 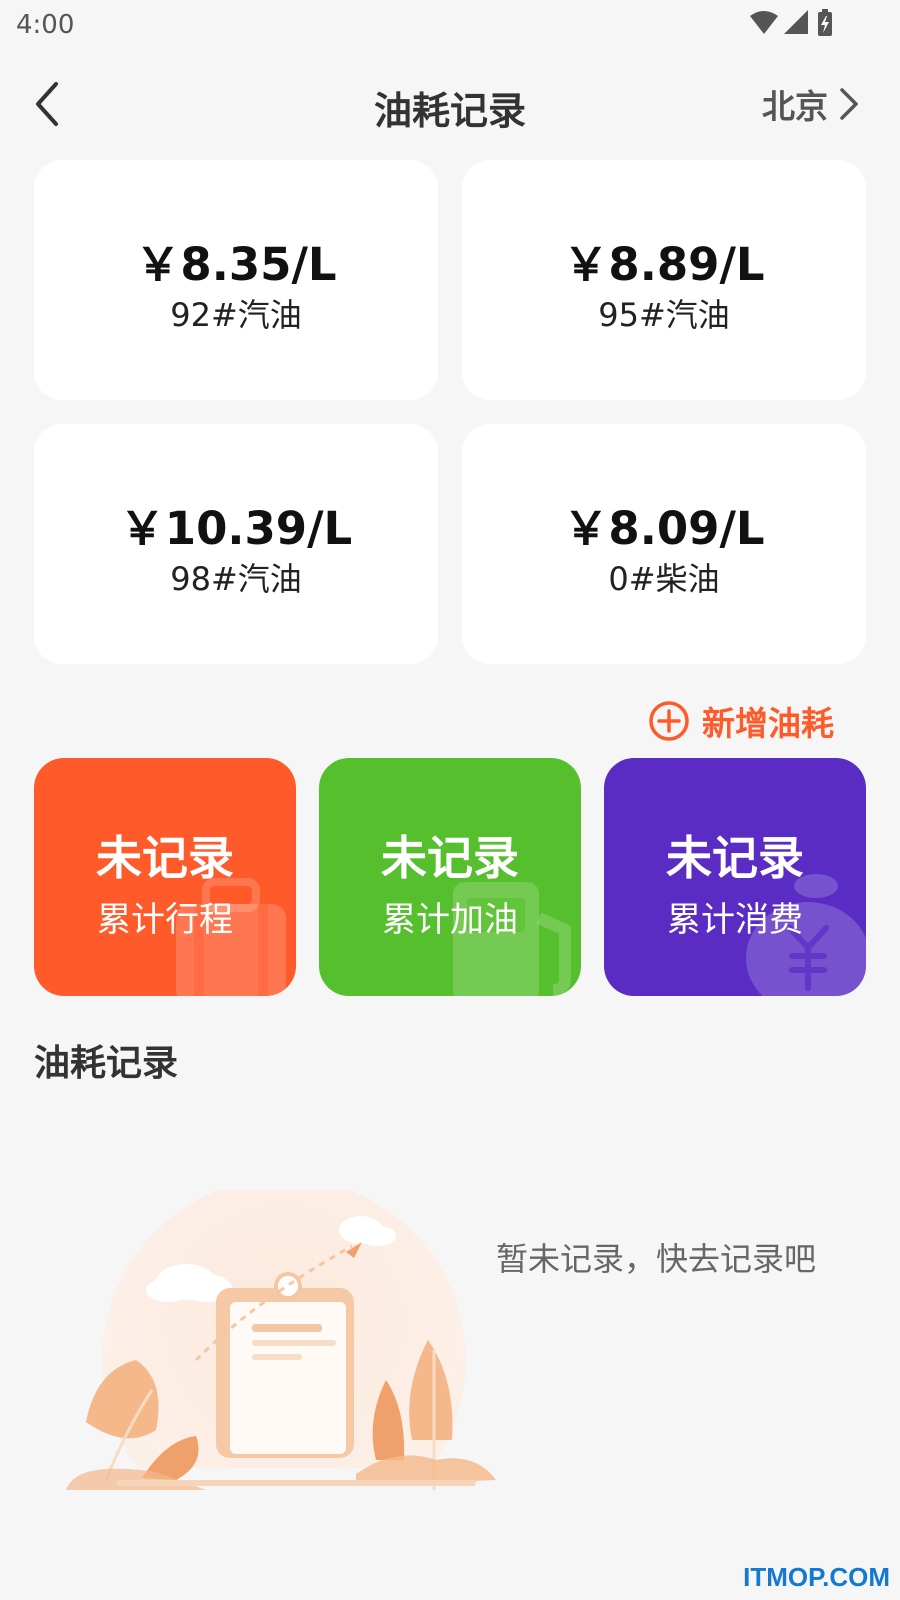 What do you see at coordinates (664, 528) in the screenshot?
I see `price-value: ￥8.09/L` at bounding box center [664, 528].